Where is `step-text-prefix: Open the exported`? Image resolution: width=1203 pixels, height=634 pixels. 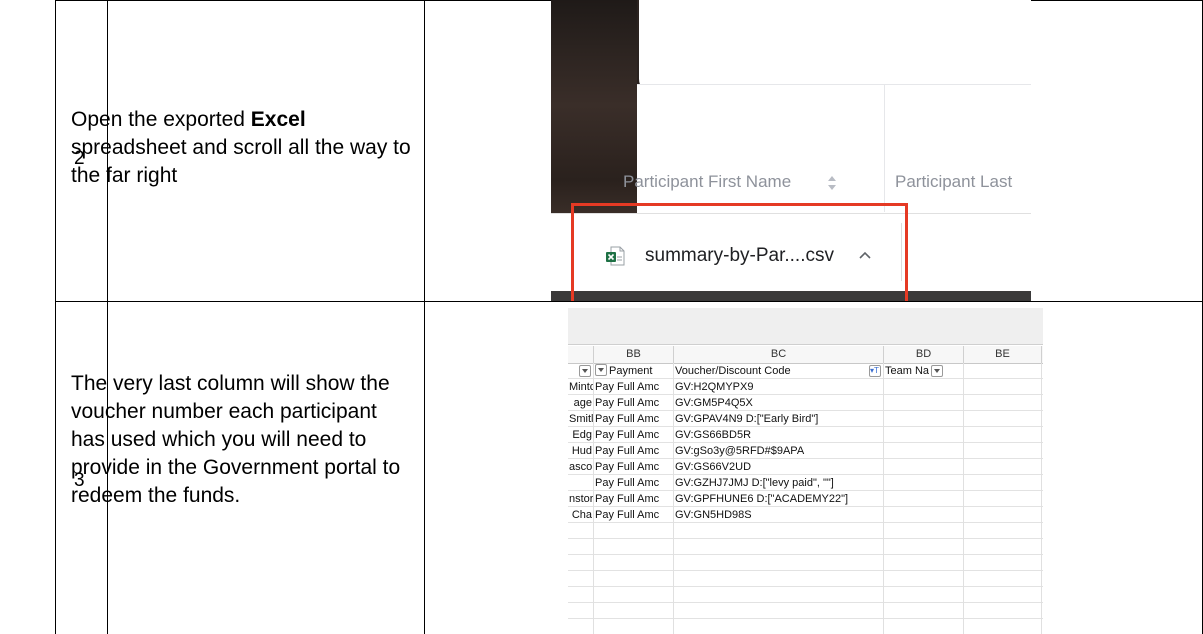 step-text-prefix: Open the exported is located at coordinates (161, 119).